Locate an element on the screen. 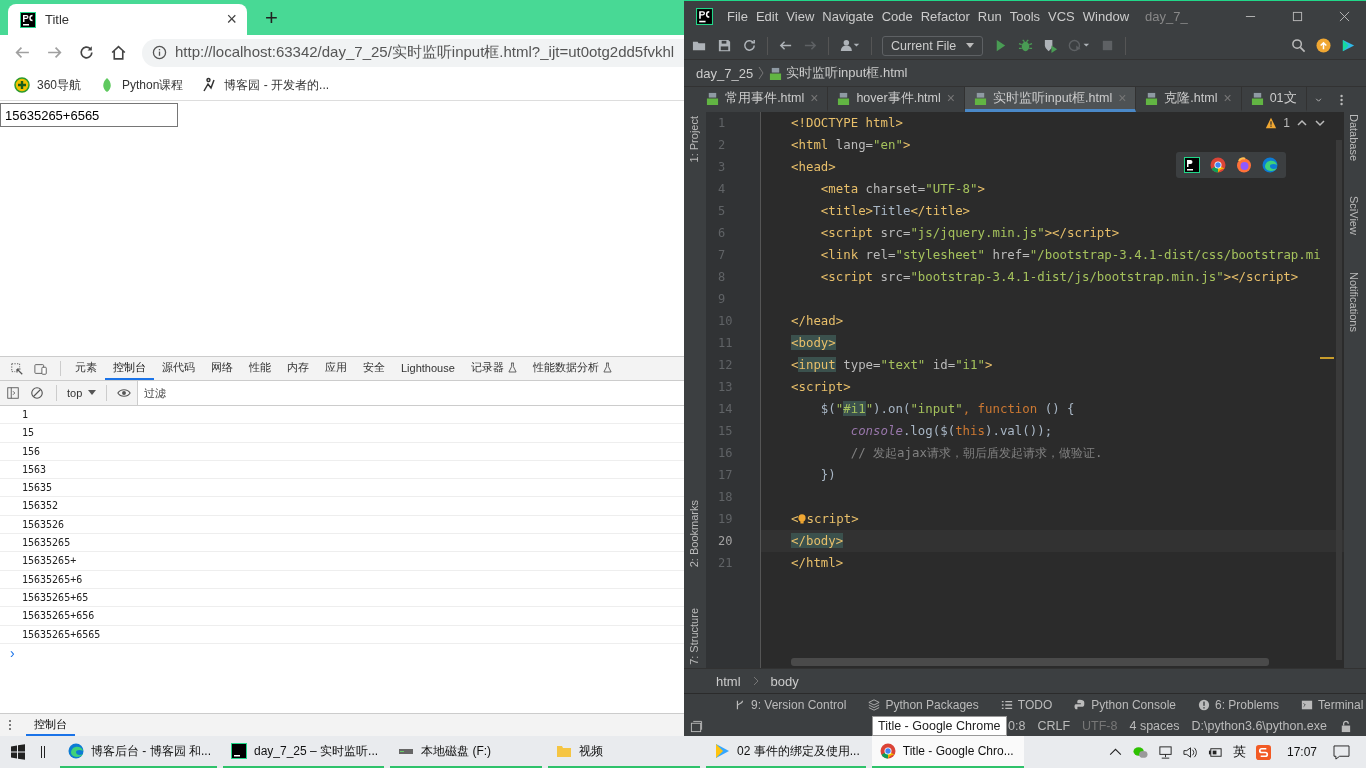  context-select: top is located at coordinates (82, 393).